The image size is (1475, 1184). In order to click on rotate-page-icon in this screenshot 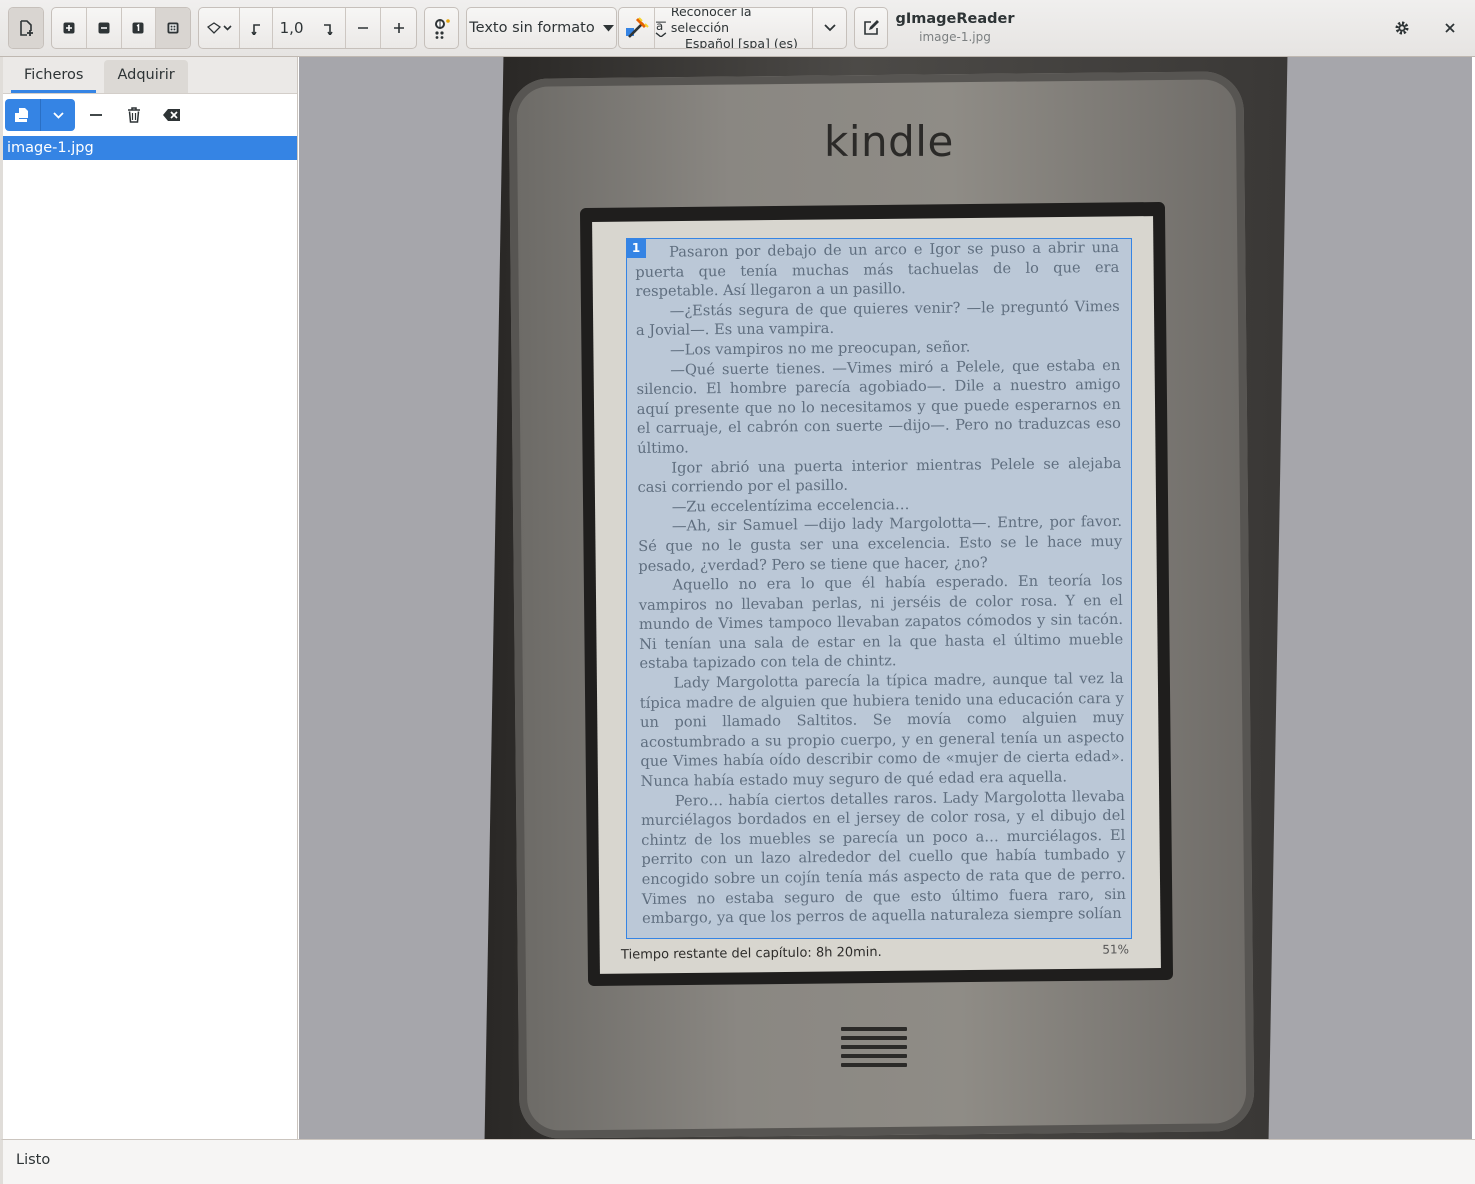, I will do `click(219, 28)`.